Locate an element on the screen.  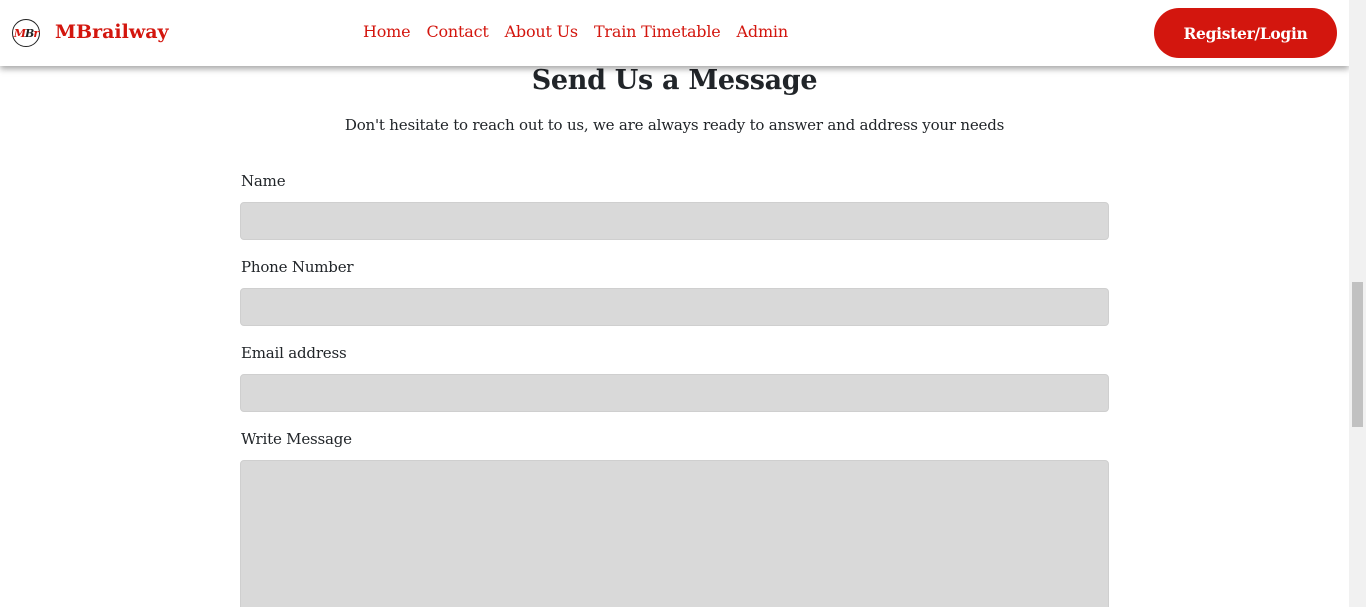
nav-link-admin: Admin is located at coordinates (763, 32).